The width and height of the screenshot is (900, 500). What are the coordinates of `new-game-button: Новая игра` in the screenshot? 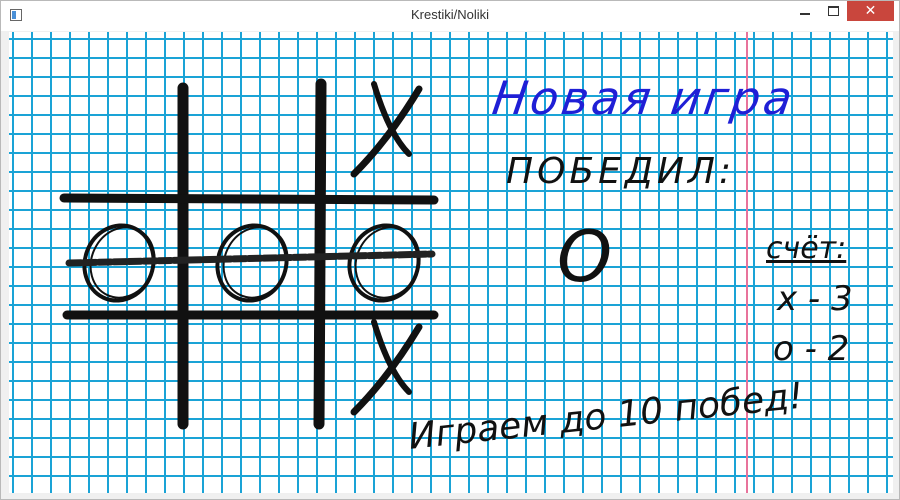 It's located at (643, 98).